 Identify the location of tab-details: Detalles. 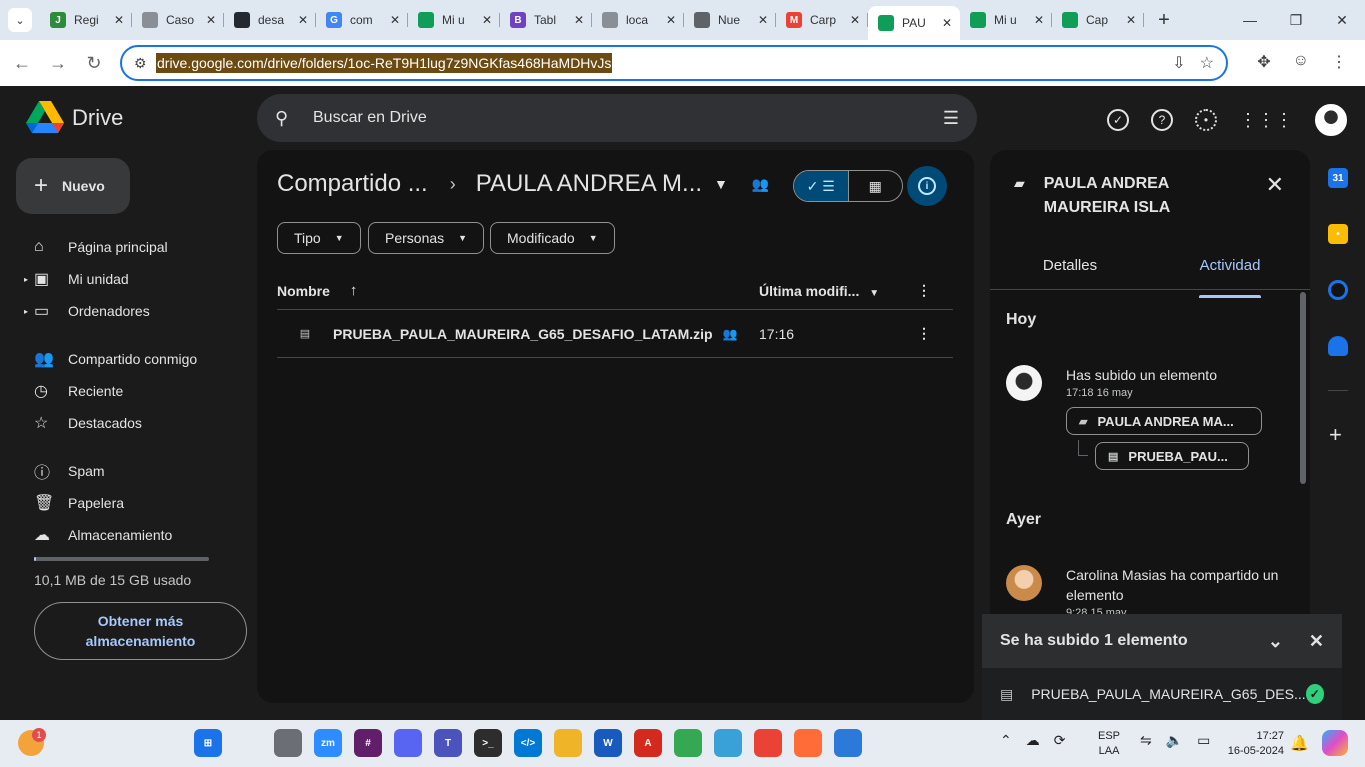
(1070, 269).